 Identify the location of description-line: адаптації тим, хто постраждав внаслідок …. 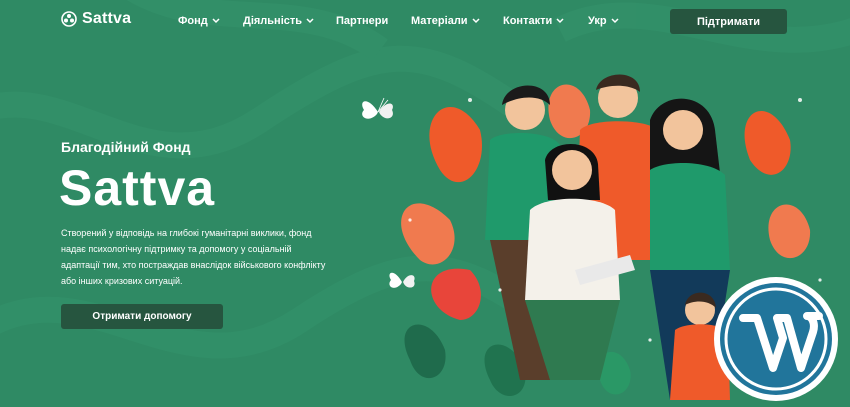
(193, 265).